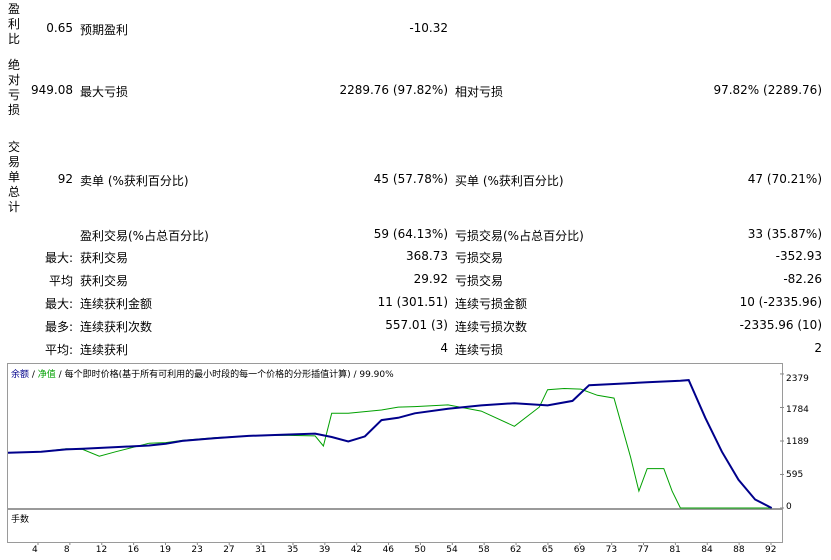  What do you see at coordinates (20, 375) in the screenshot?
I see `legend-balance: 余额` at bounding box center [20, 375].